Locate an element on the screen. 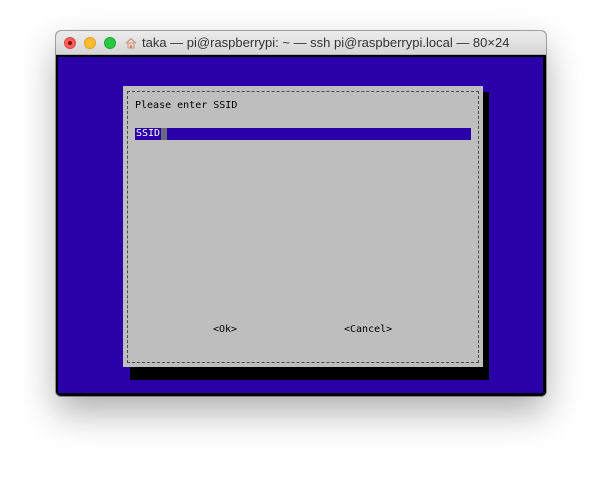 The width and height of the screenshot is (602, 478). ssid-input: SSID is located at coordinates (303, 134).